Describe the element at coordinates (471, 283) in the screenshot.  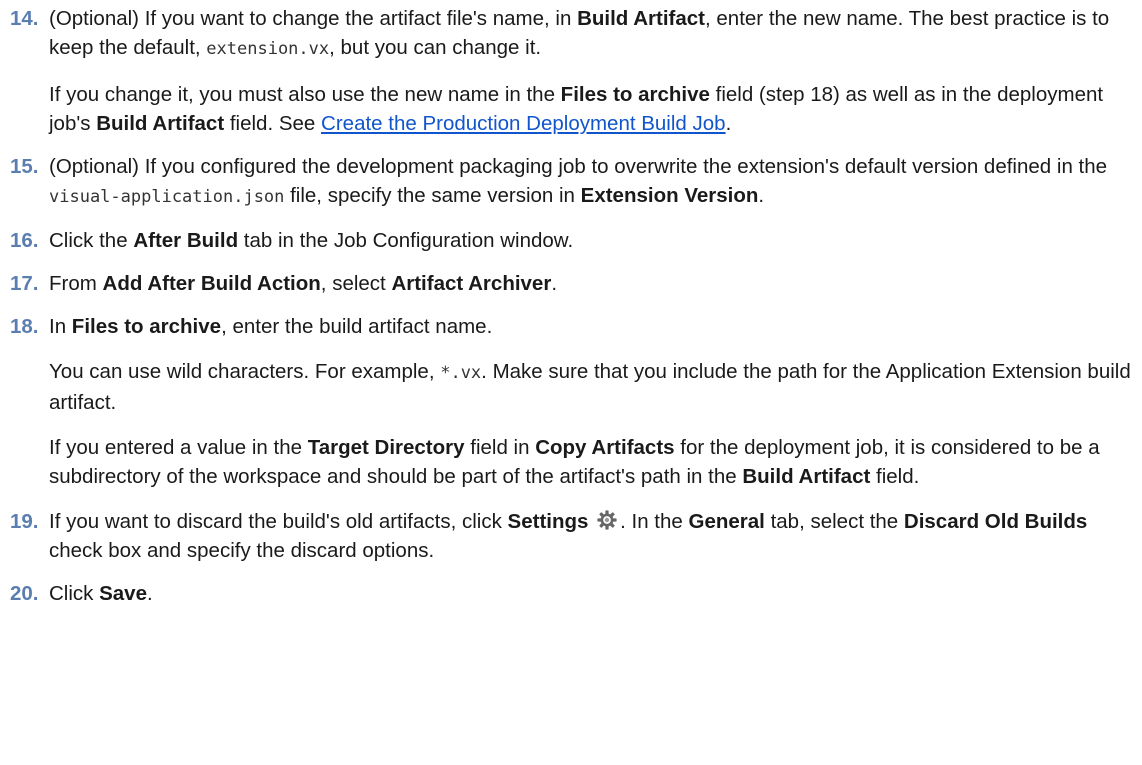
I see `ui-term: Artifact Archiver` at that location.